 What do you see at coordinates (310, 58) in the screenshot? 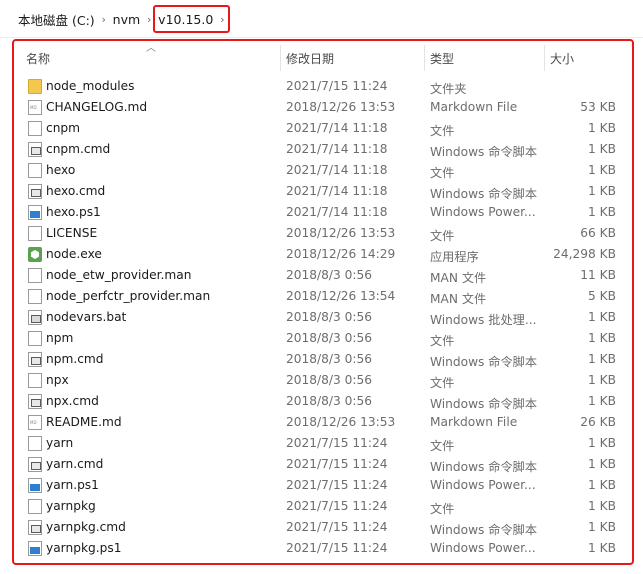
I see `column-header-date: 修改日期` at bounding box center [310, 58].